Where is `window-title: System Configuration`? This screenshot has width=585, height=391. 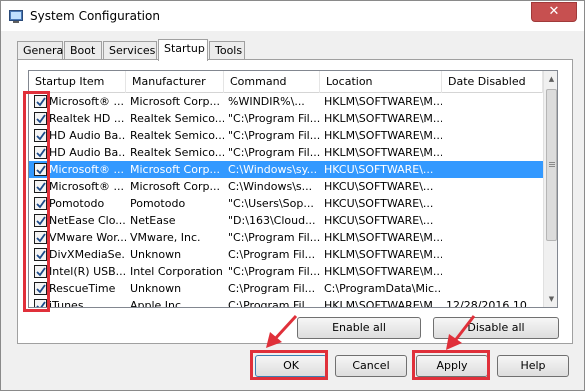
window-title: System Configuration is located at coordinates (95, 16).